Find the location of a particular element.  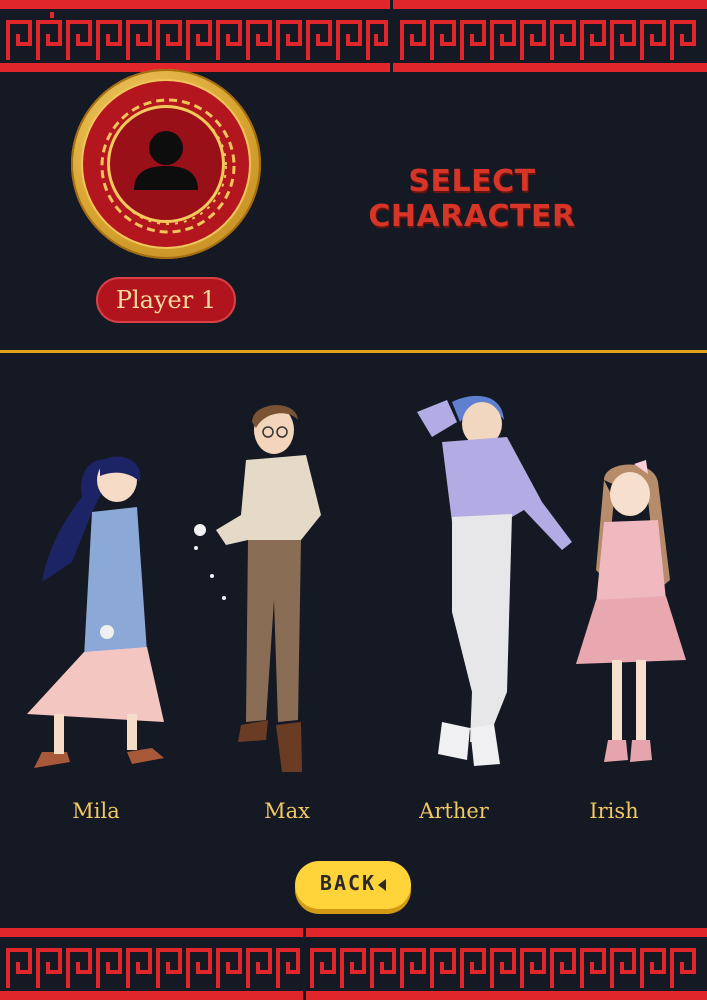

emblem-red-ring is located at coordinates (166, 164).